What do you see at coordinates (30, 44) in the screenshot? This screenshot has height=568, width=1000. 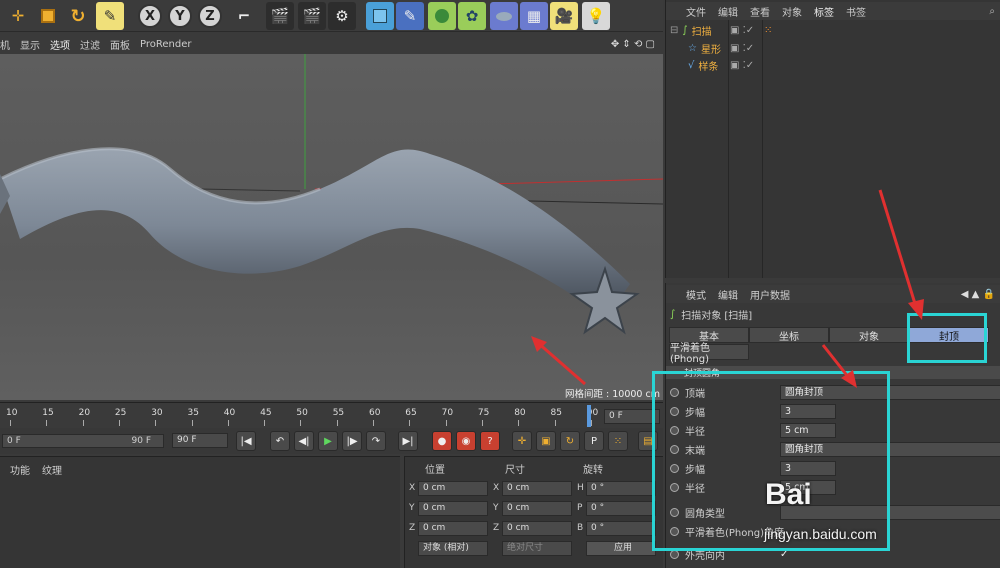 I see `viewport-menu-item: 显示` at bounding box center [30, 44].